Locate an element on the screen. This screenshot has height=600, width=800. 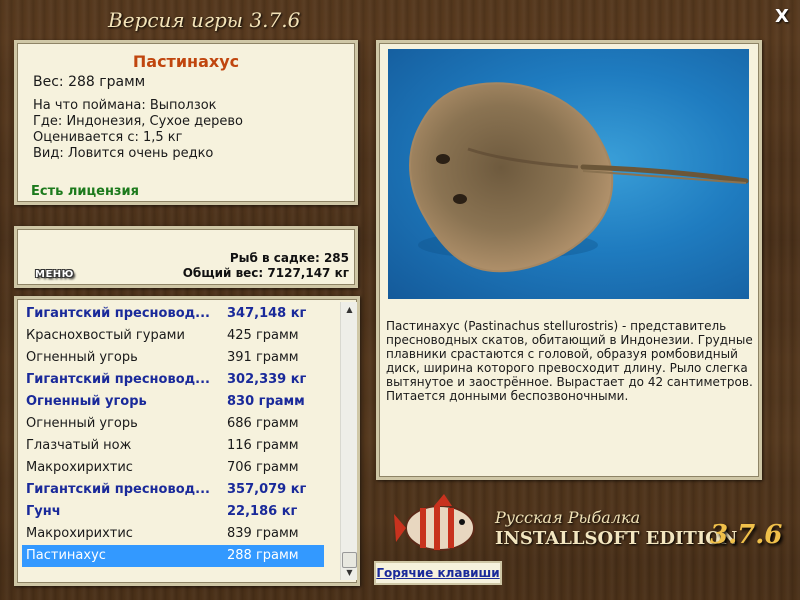
catch-list-row: Краснохвостый гурами 425 грамм is located at coordinates (173, 336).